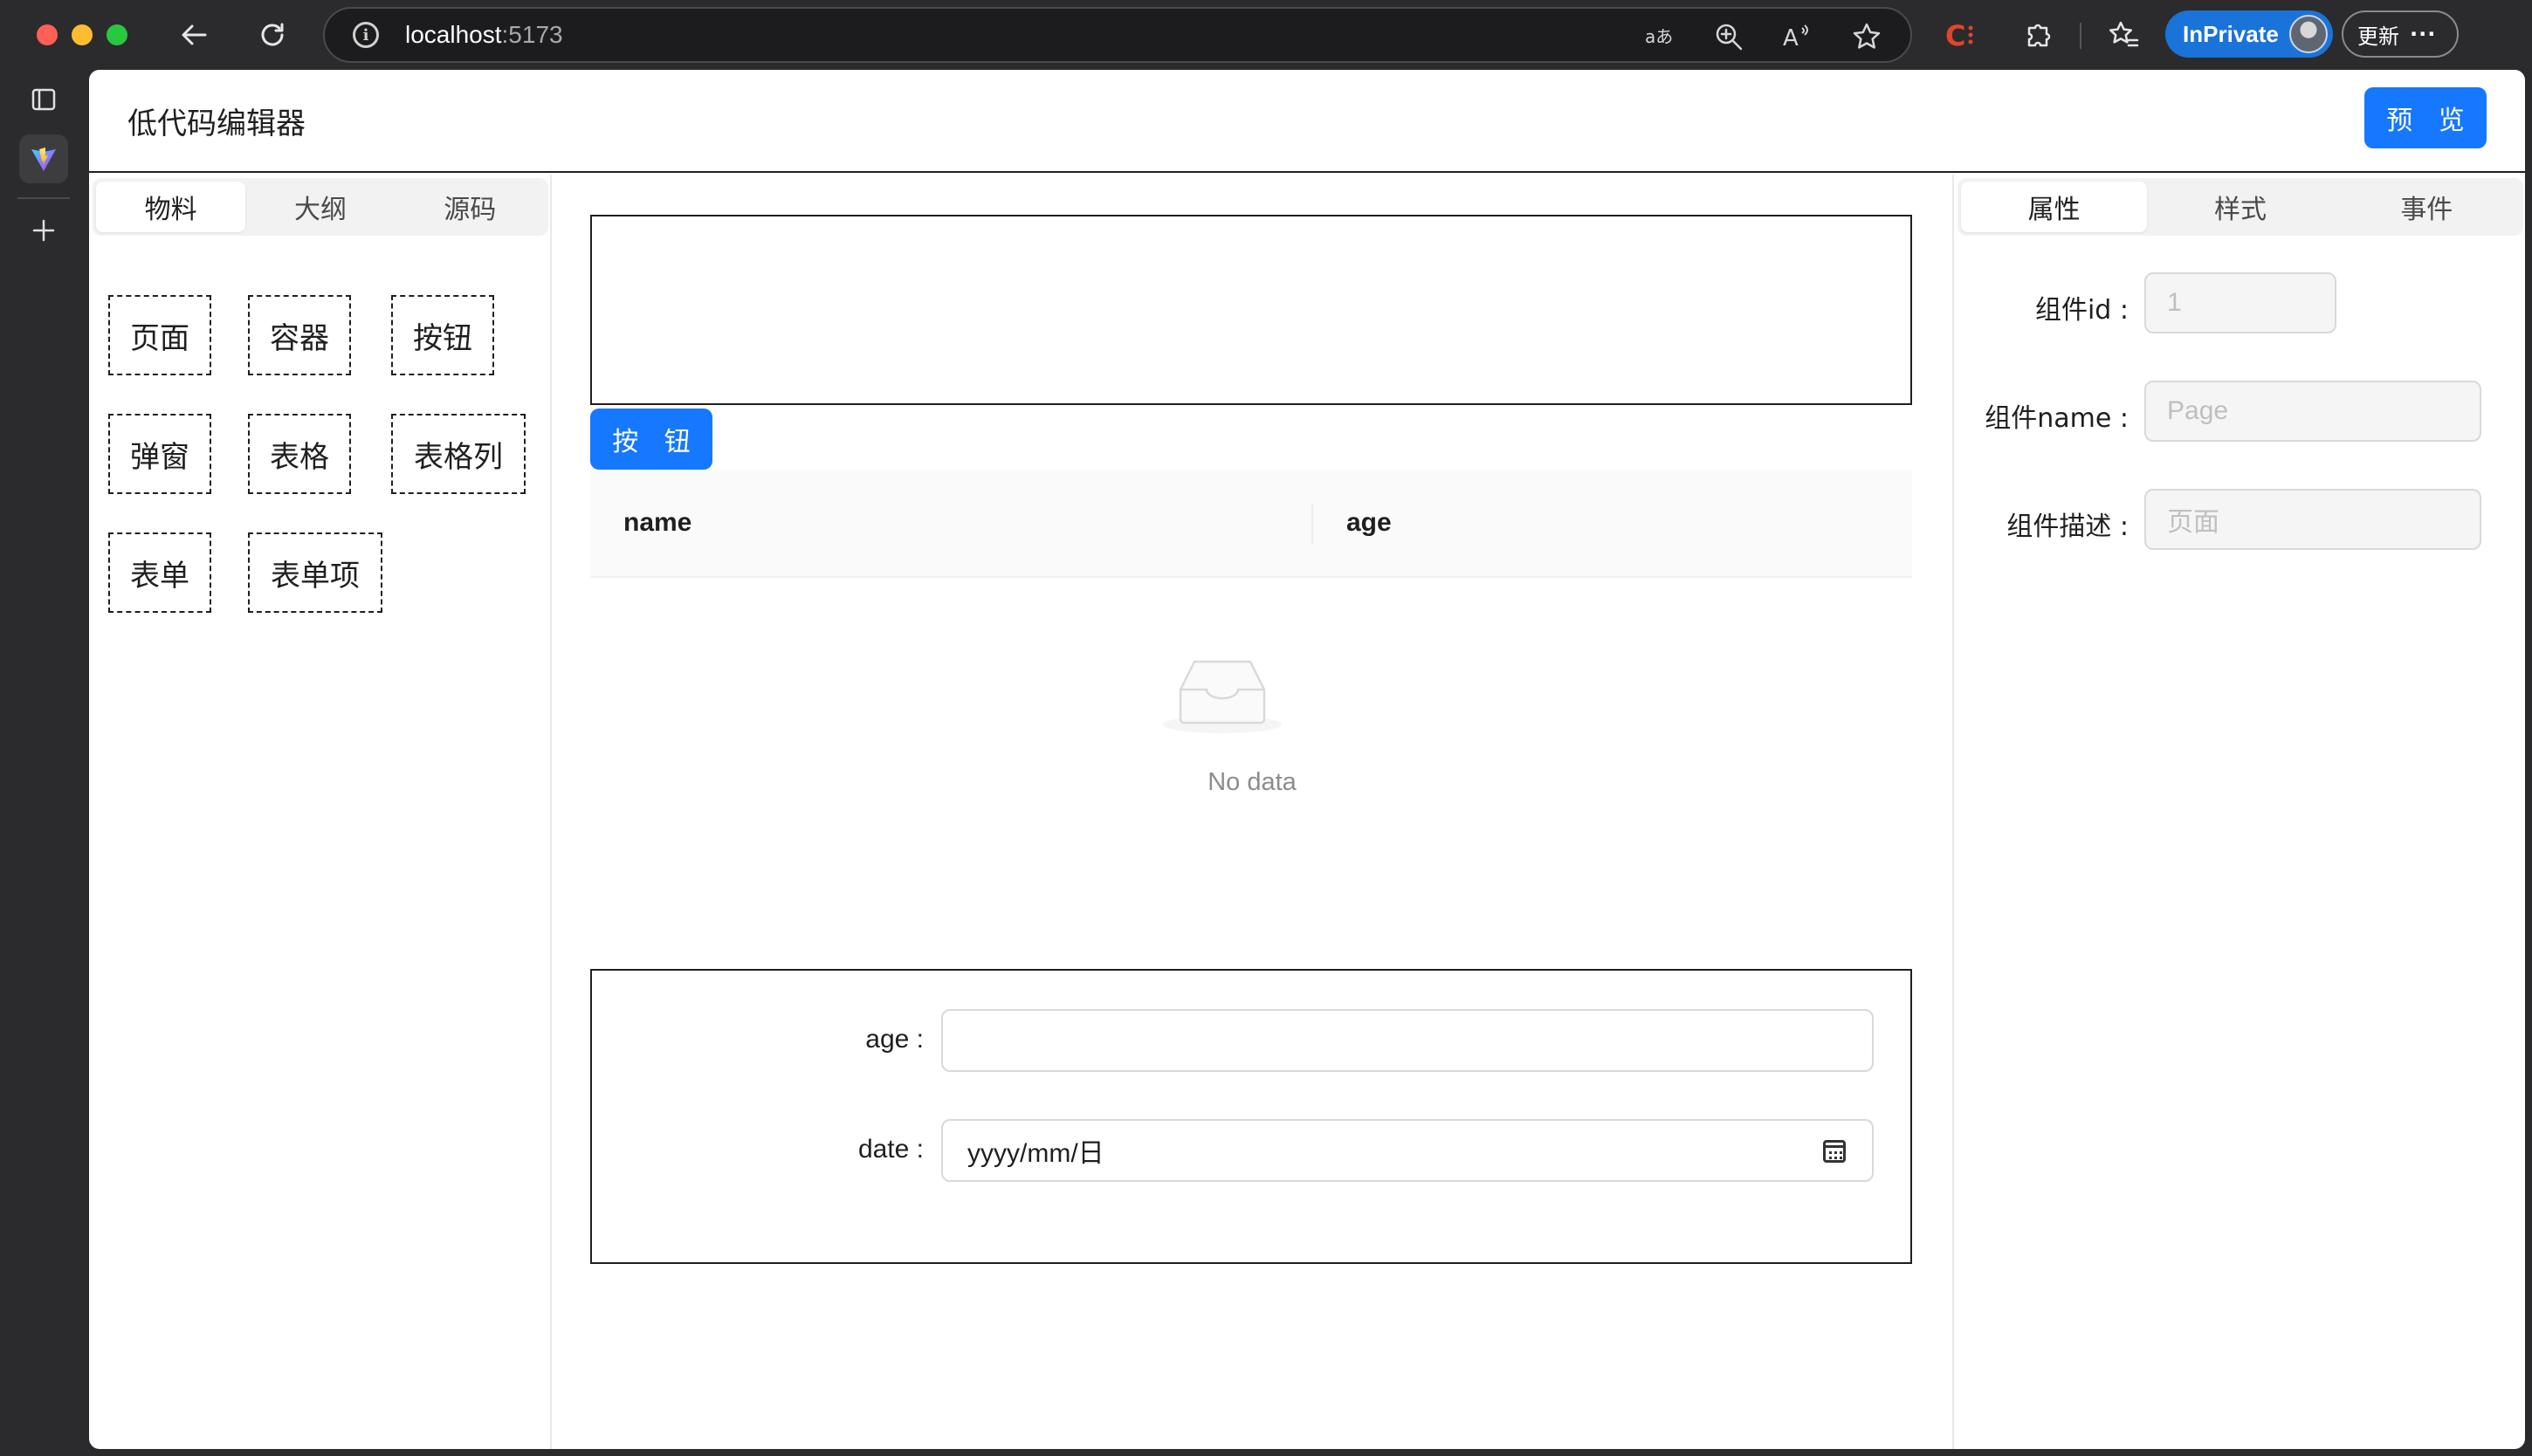 Image resolution: width=2532 pixels, height=1456 pixels. I want to click on component-name-input: Page, so click(2312, 411).